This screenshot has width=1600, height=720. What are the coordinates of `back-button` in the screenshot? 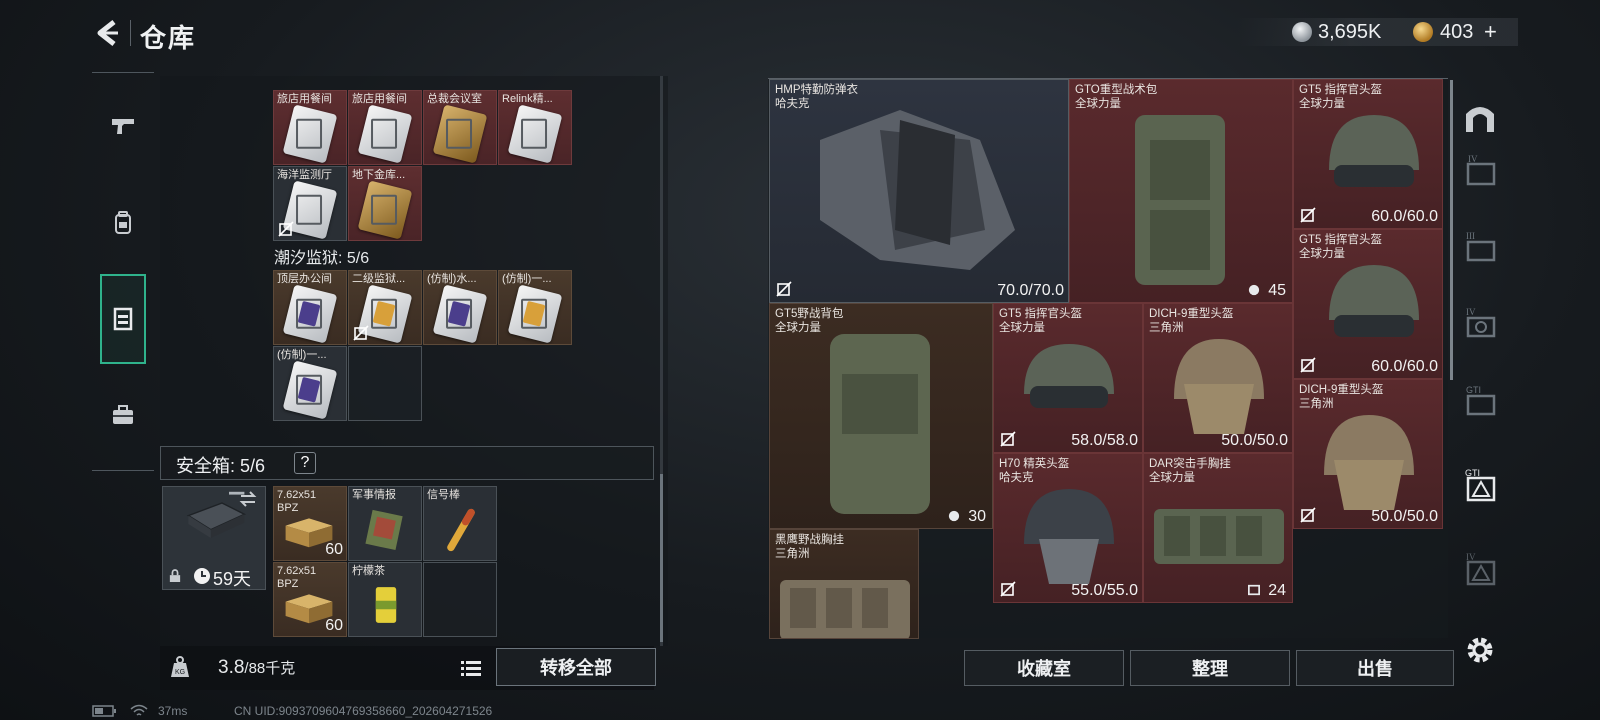 It's located at (109, 33).